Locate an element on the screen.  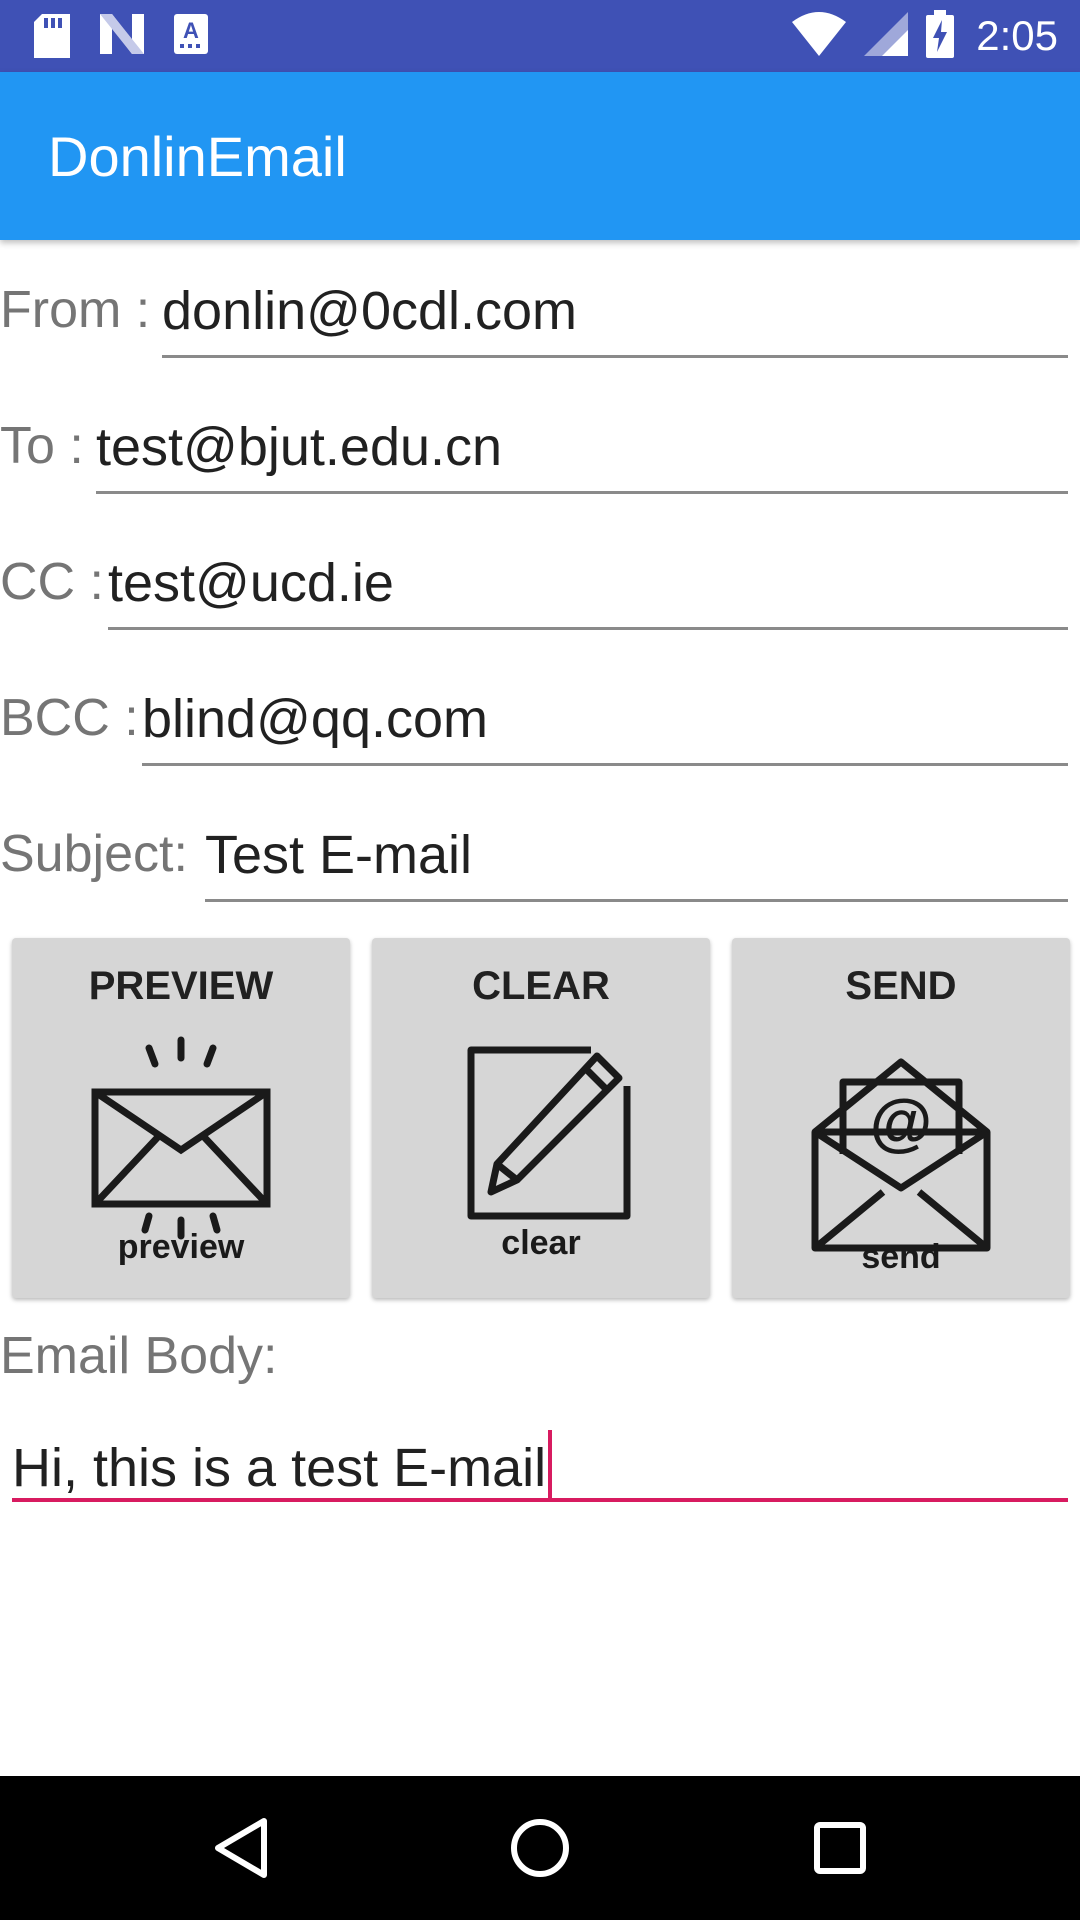
wifi-icon is located at coordinates (819, 36).